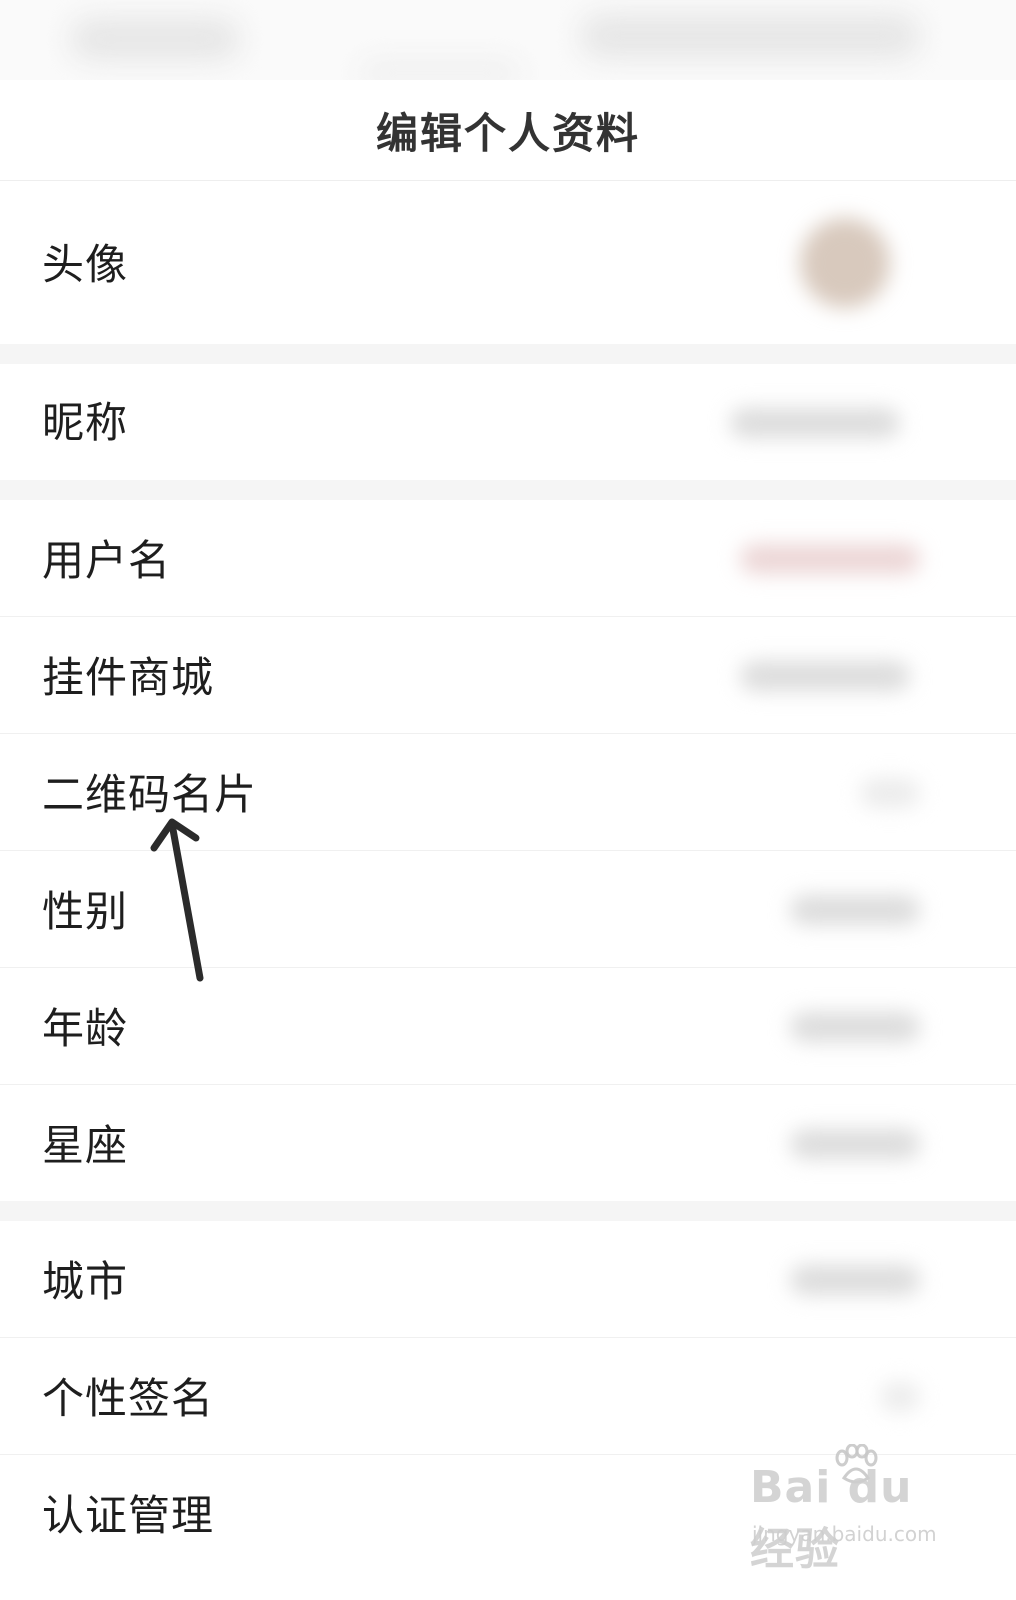  Describe the element at coordinates (155, 39) in the screenshot. I see `status-bar-time-blur` at that location.